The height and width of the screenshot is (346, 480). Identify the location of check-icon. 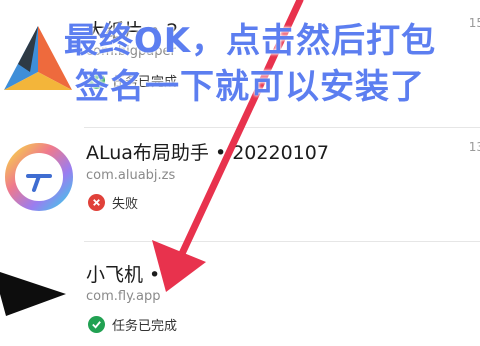
(96, 324).